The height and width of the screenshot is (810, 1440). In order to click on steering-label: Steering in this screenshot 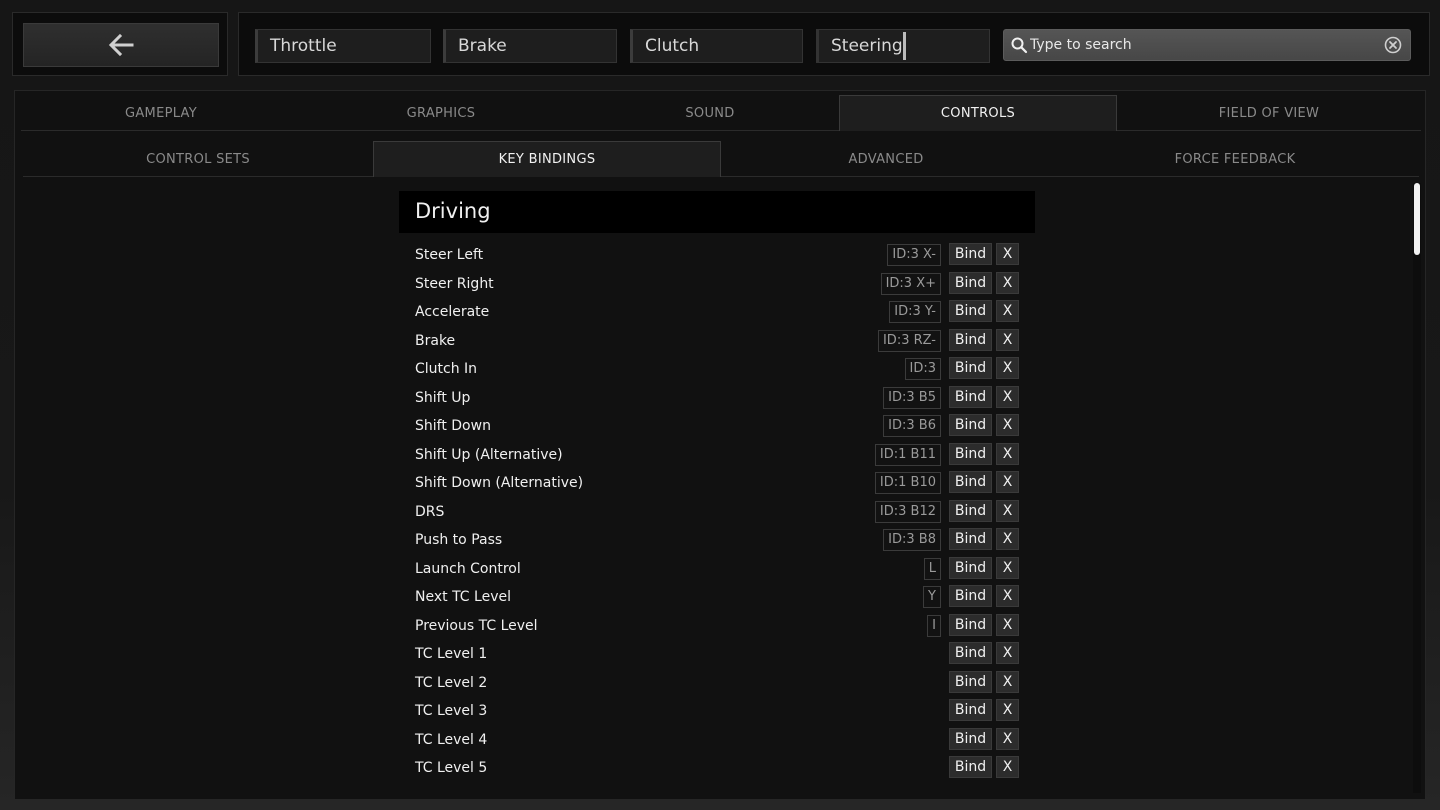, I will do `click(867, 46)`.